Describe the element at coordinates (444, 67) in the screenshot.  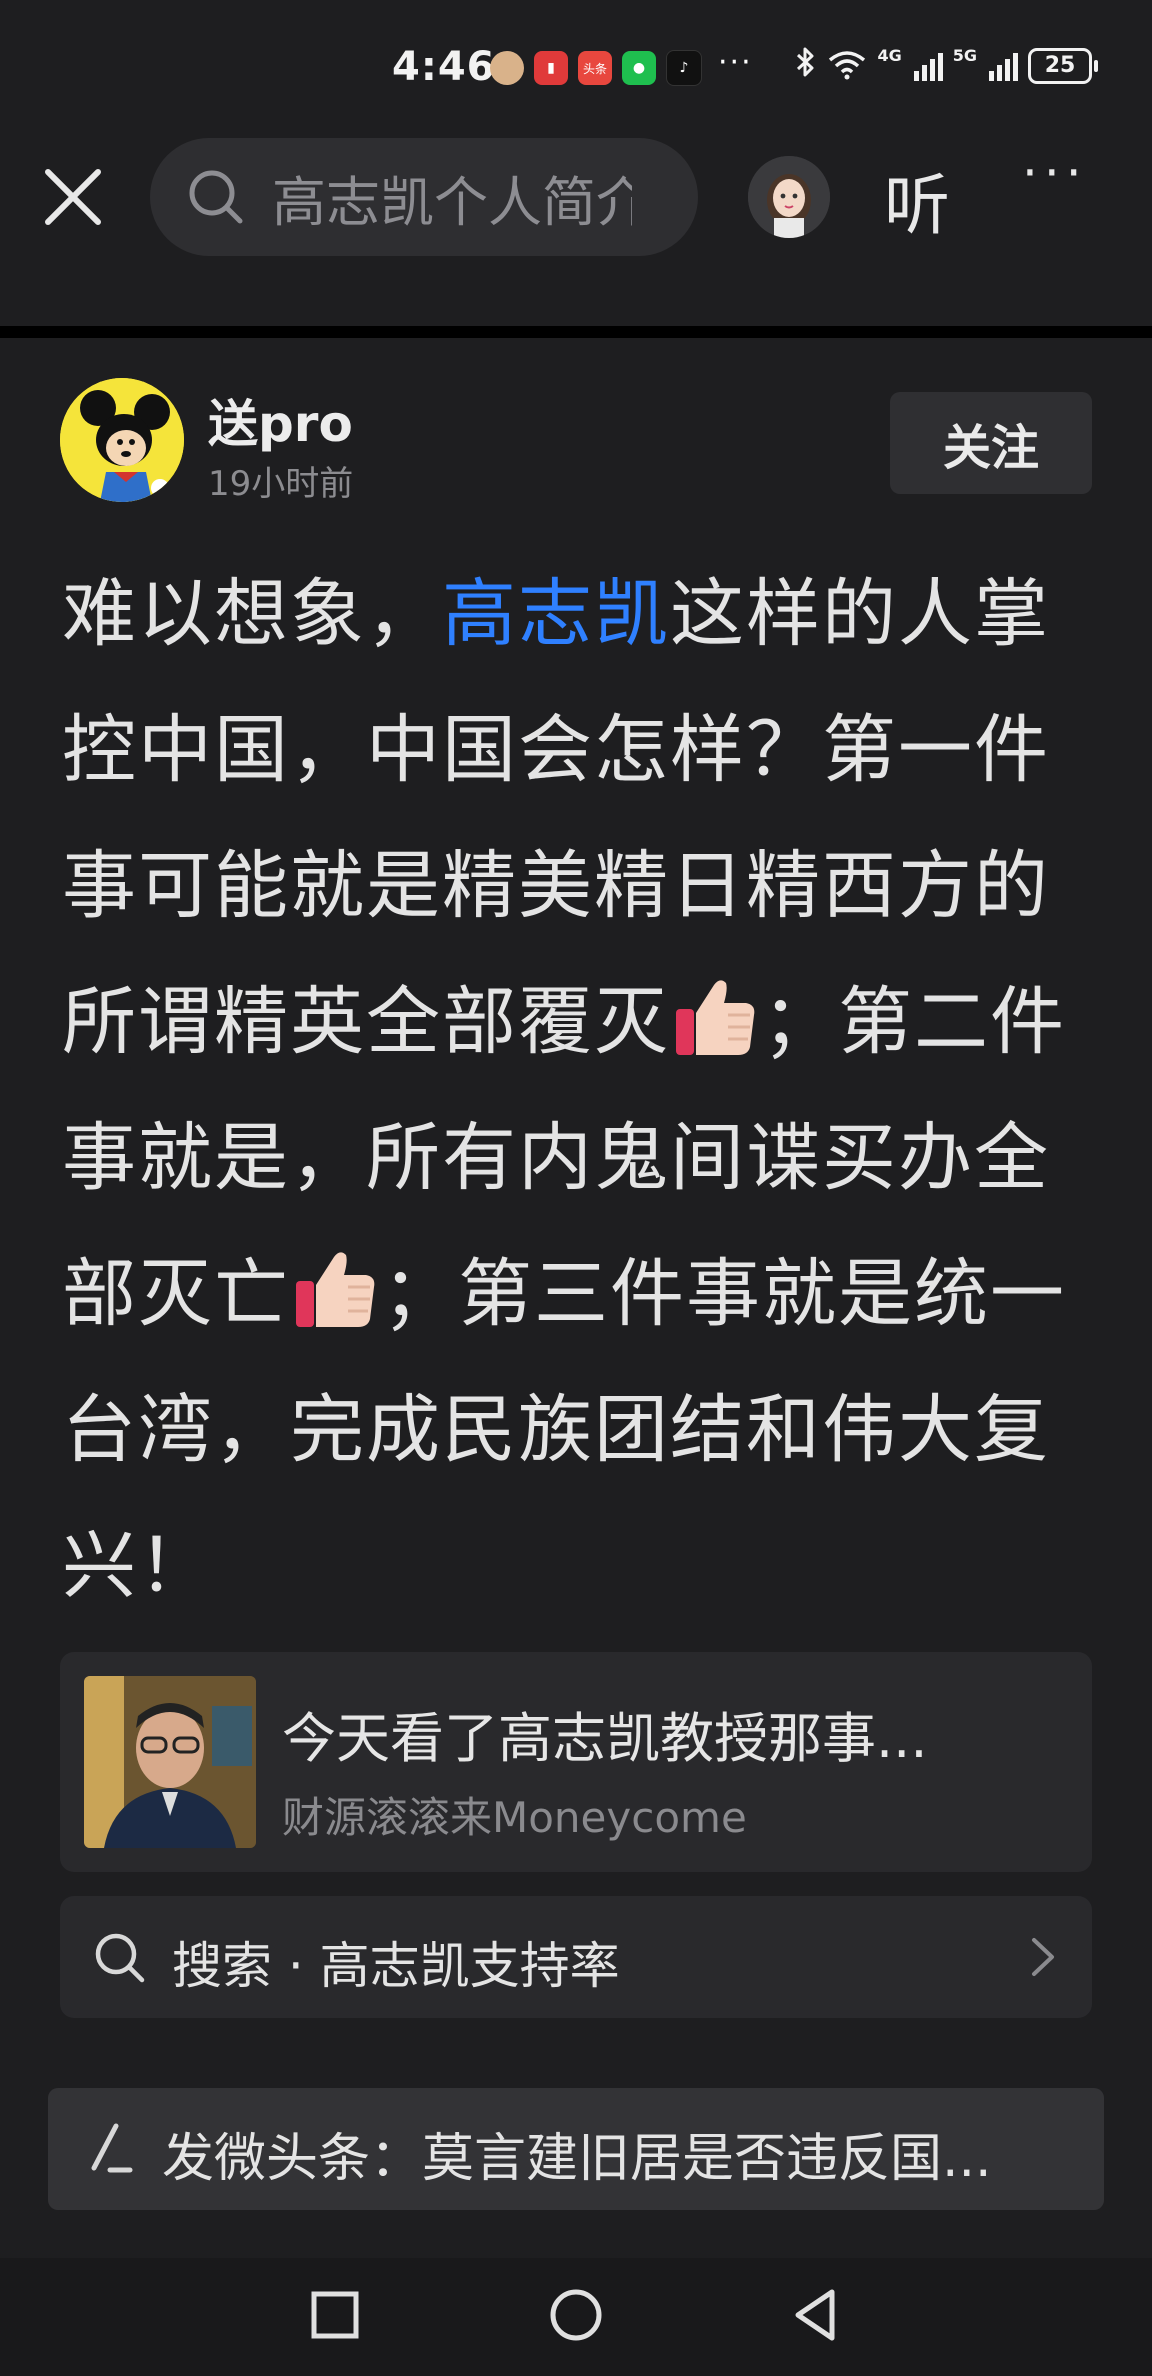
I see `status-time: 4:46` at that location.